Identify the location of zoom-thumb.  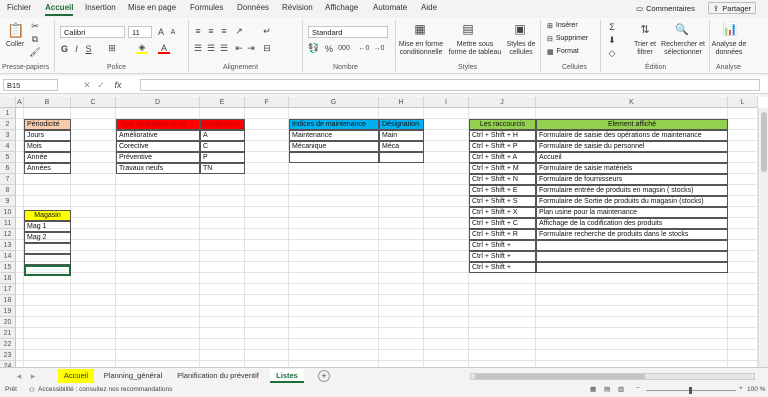
(690, 390).